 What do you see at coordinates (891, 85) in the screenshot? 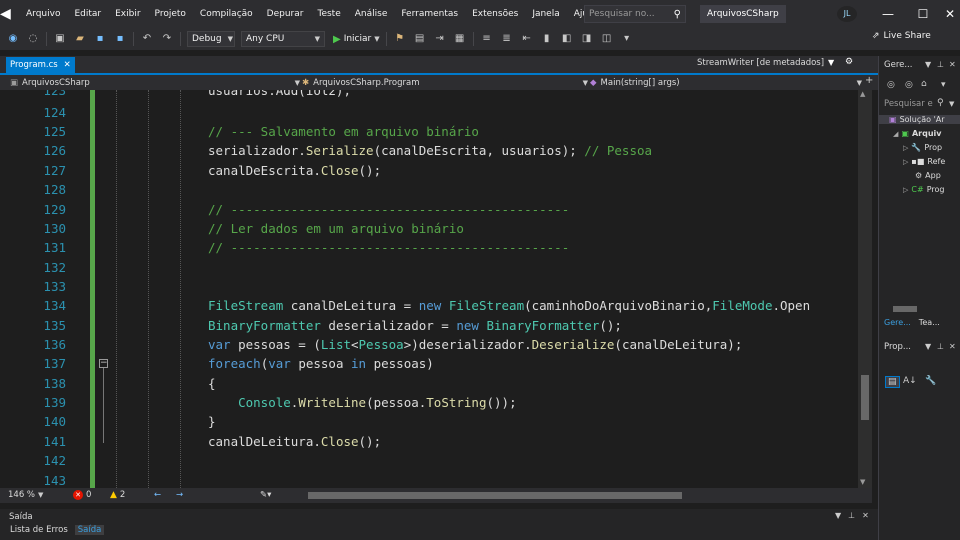
I see `back-icon: ◎` at bounding box center [891, 85].